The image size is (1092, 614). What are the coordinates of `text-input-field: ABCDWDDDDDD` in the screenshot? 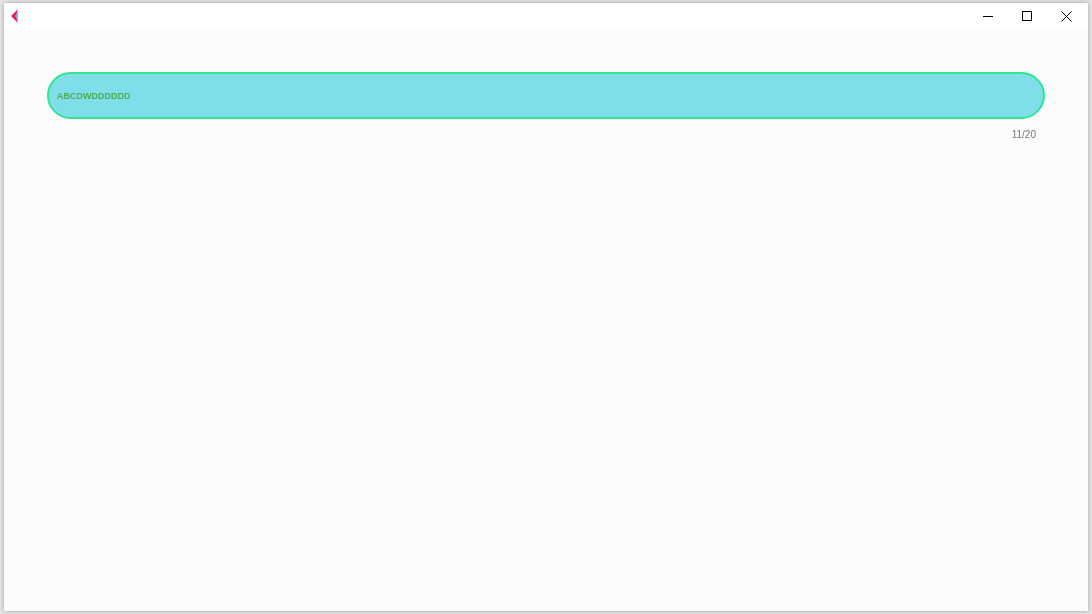 It's located at (546, 95).